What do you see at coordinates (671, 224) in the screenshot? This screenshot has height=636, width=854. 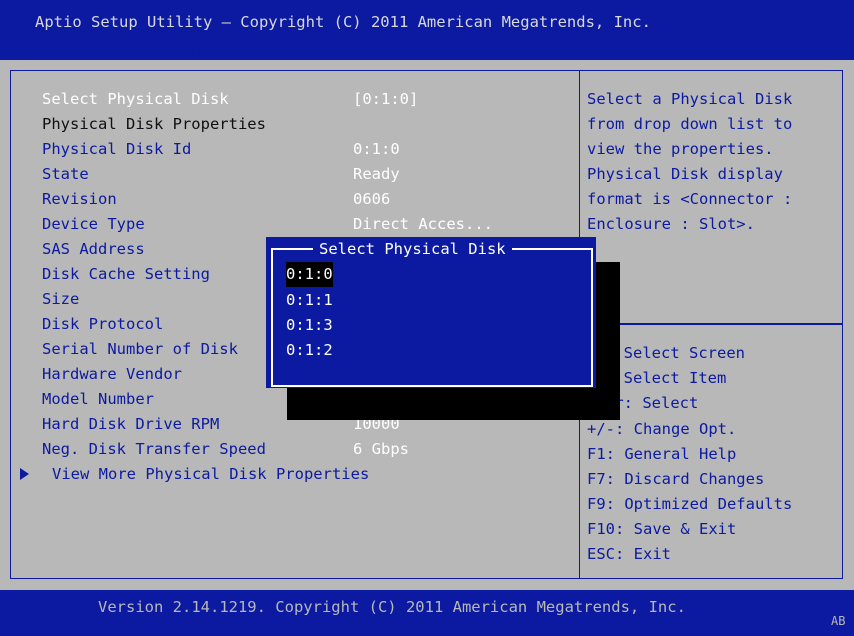 I see `help-line: Enclosure : Slot>.` at bounding box center [671, 224].